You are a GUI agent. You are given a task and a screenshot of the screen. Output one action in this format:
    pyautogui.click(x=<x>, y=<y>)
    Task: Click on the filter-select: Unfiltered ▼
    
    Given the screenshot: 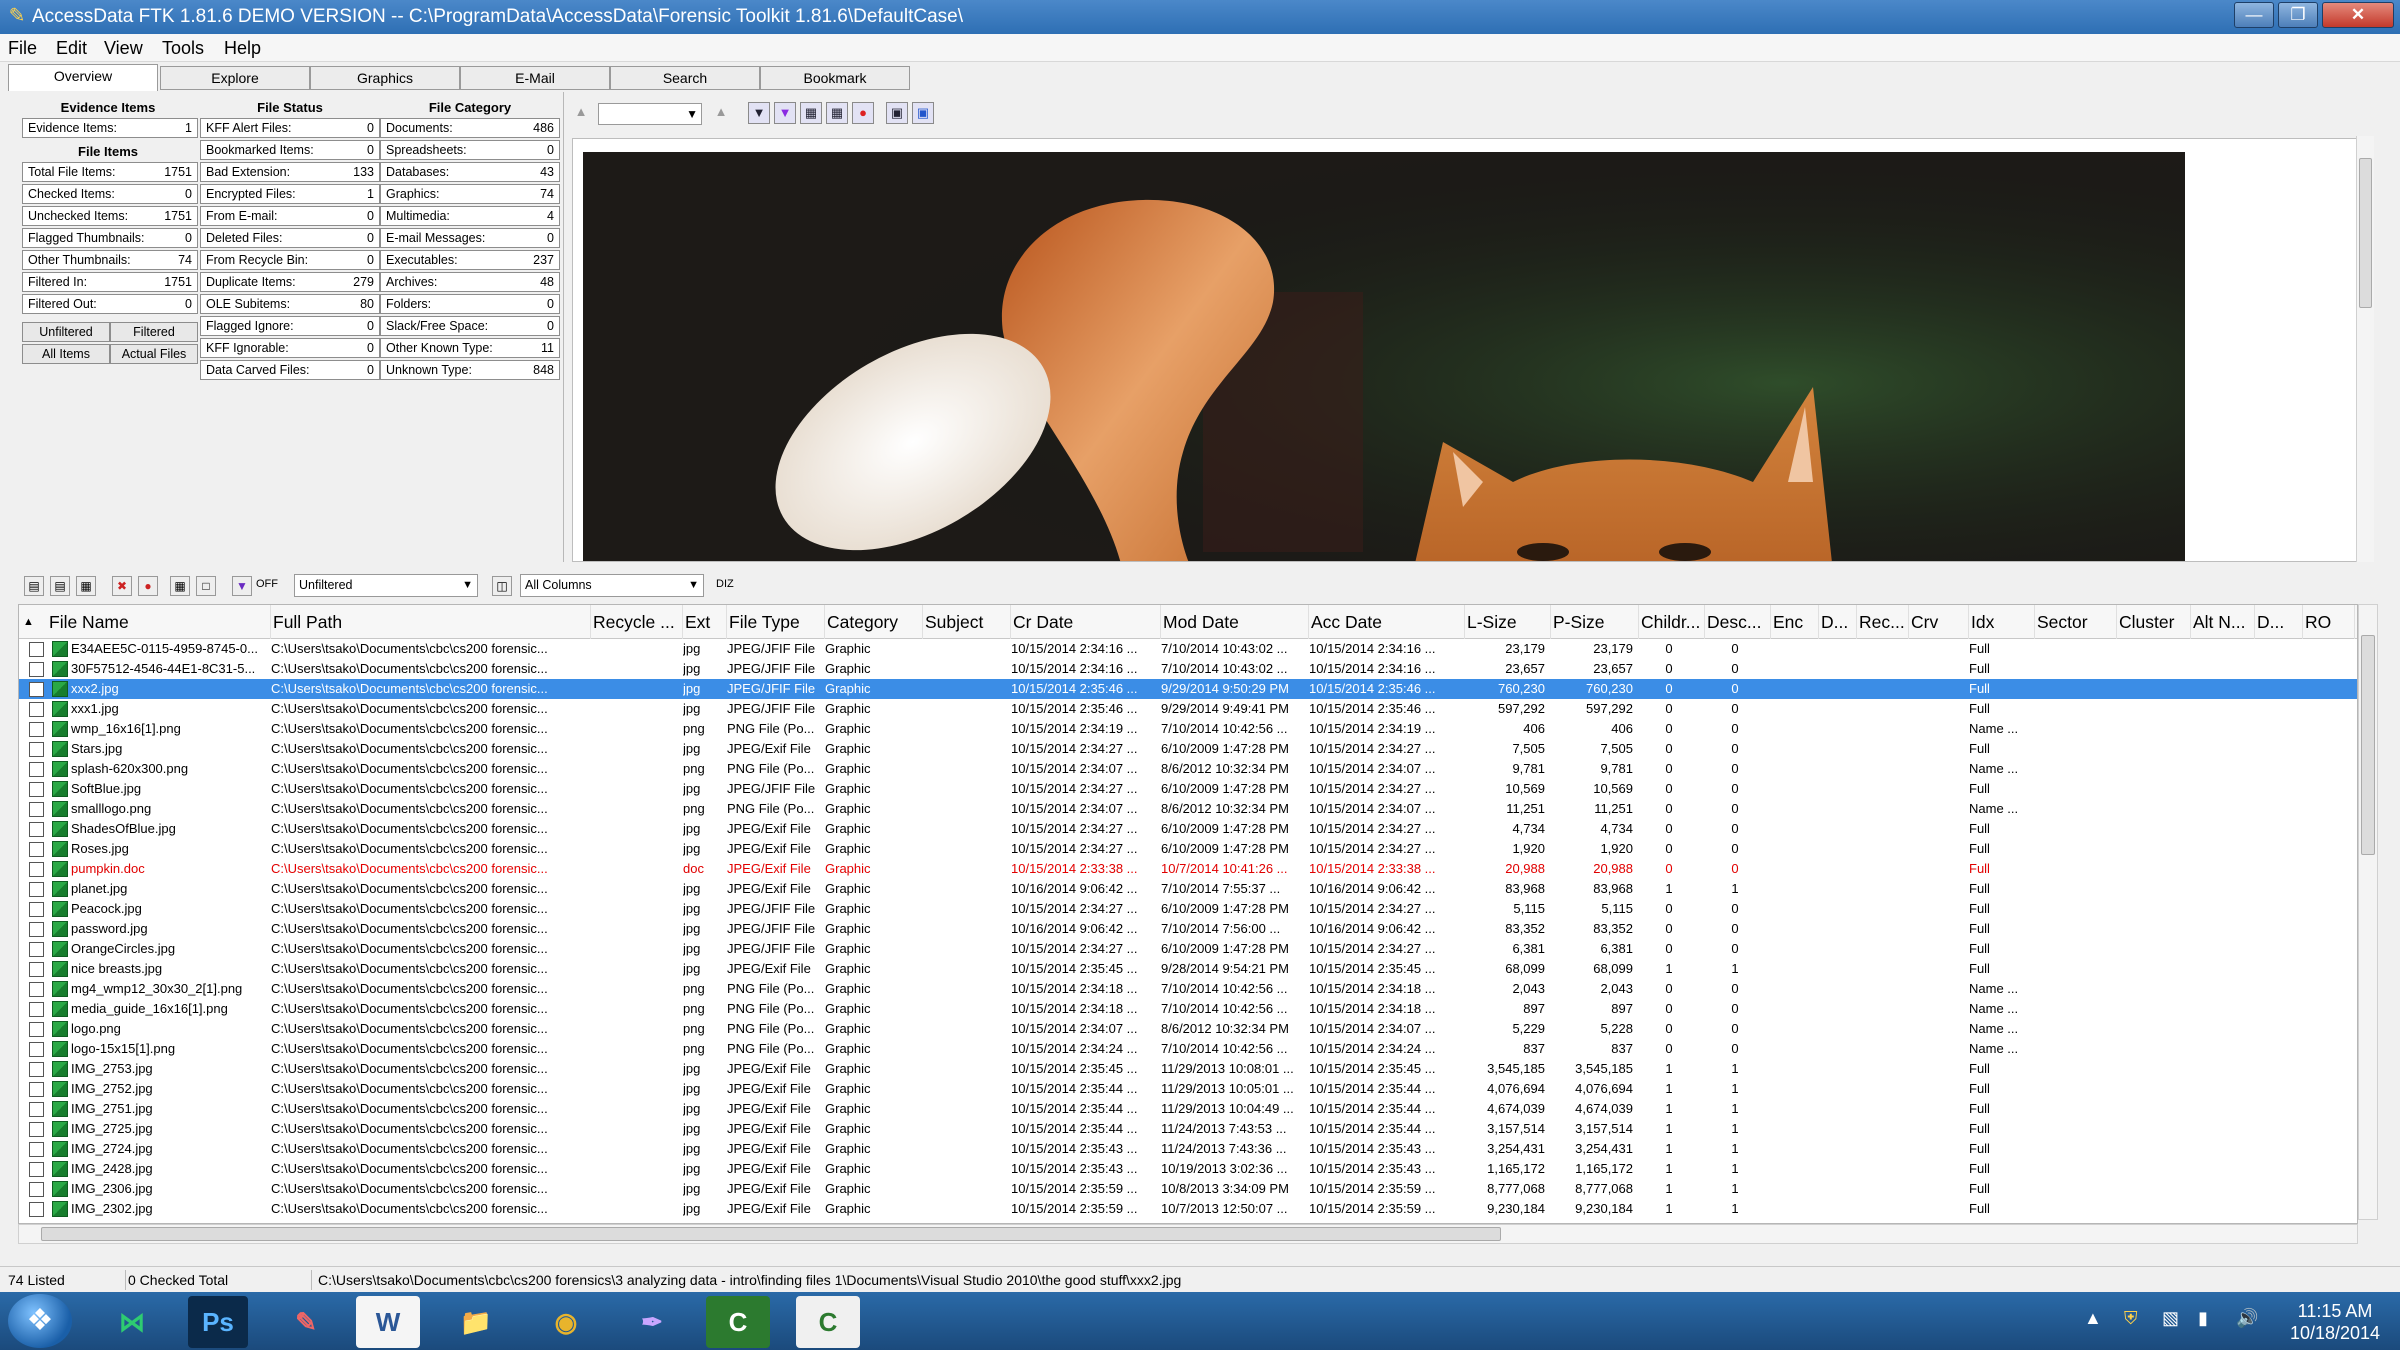 What is the action you would take?
    pyautogui.click(x=386, y=585)
    